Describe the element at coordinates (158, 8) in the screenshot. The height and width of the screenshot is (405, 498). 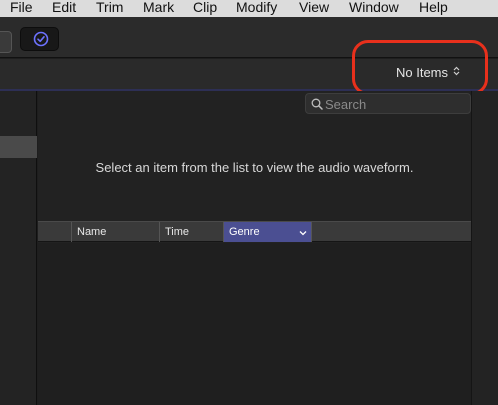
I see `menu-mark: Mark` at that location.